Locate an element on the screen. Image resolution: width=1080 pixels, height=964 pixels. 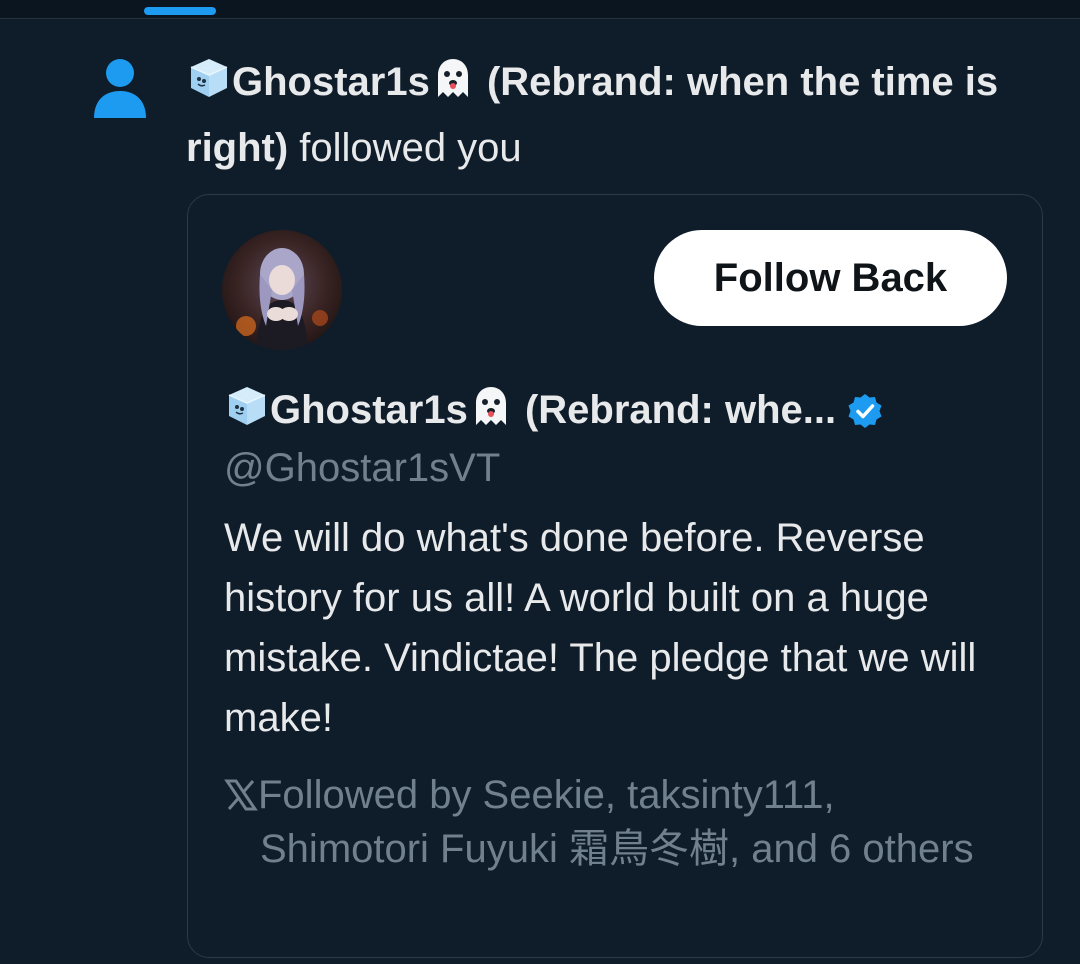
card-handle: @Ghostar1sVT is located at coordinates (362, 468).